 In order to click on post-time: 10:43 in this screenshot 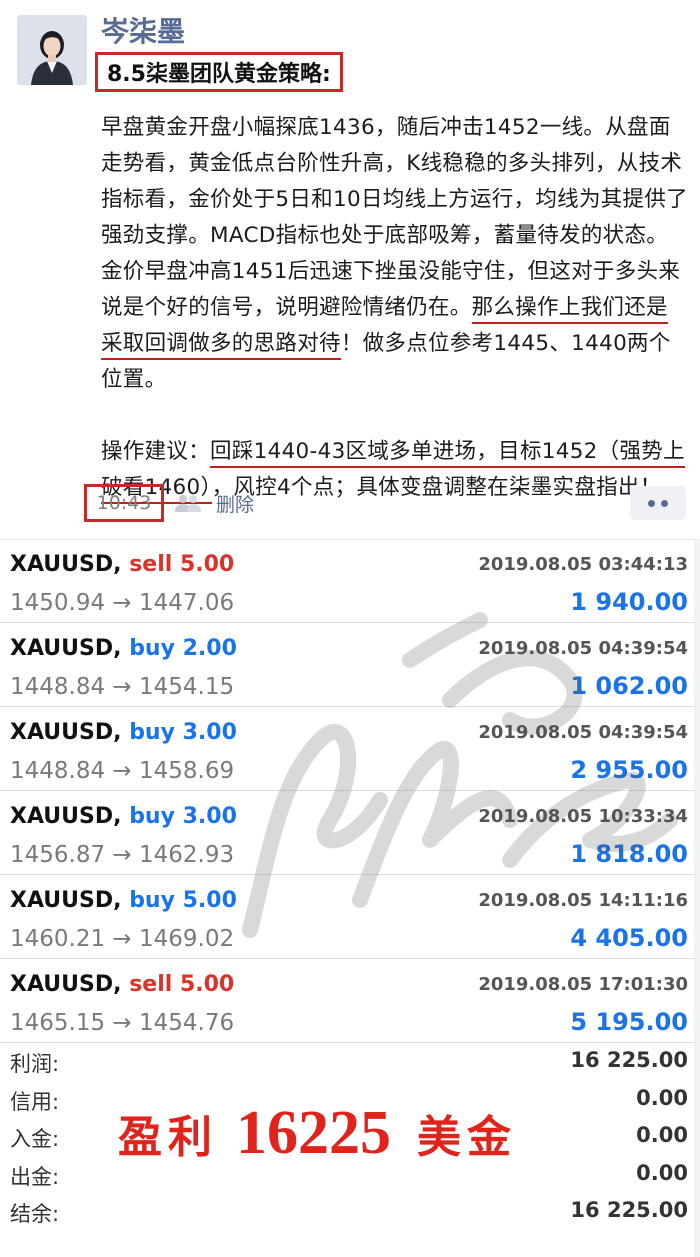, I will do `click(124, 503)`.